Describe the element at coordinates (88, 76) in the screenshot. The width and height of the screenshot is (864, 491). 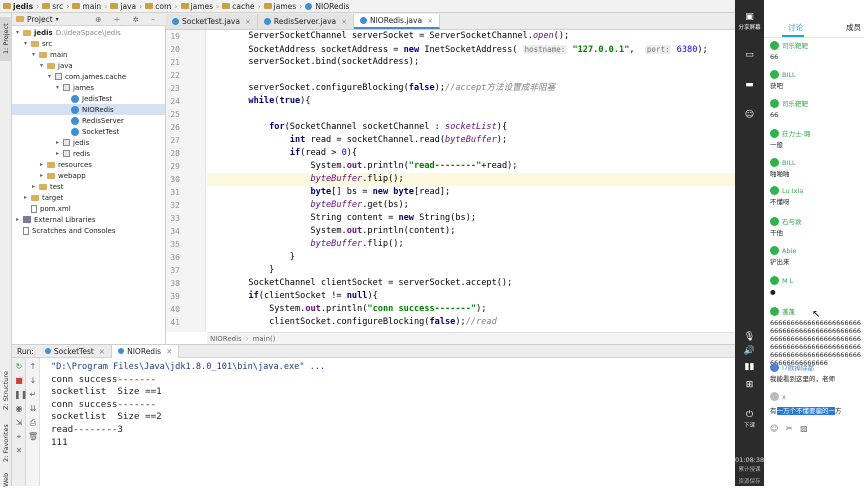
I see `tree-item: ▾ com.james.cache` at that location.